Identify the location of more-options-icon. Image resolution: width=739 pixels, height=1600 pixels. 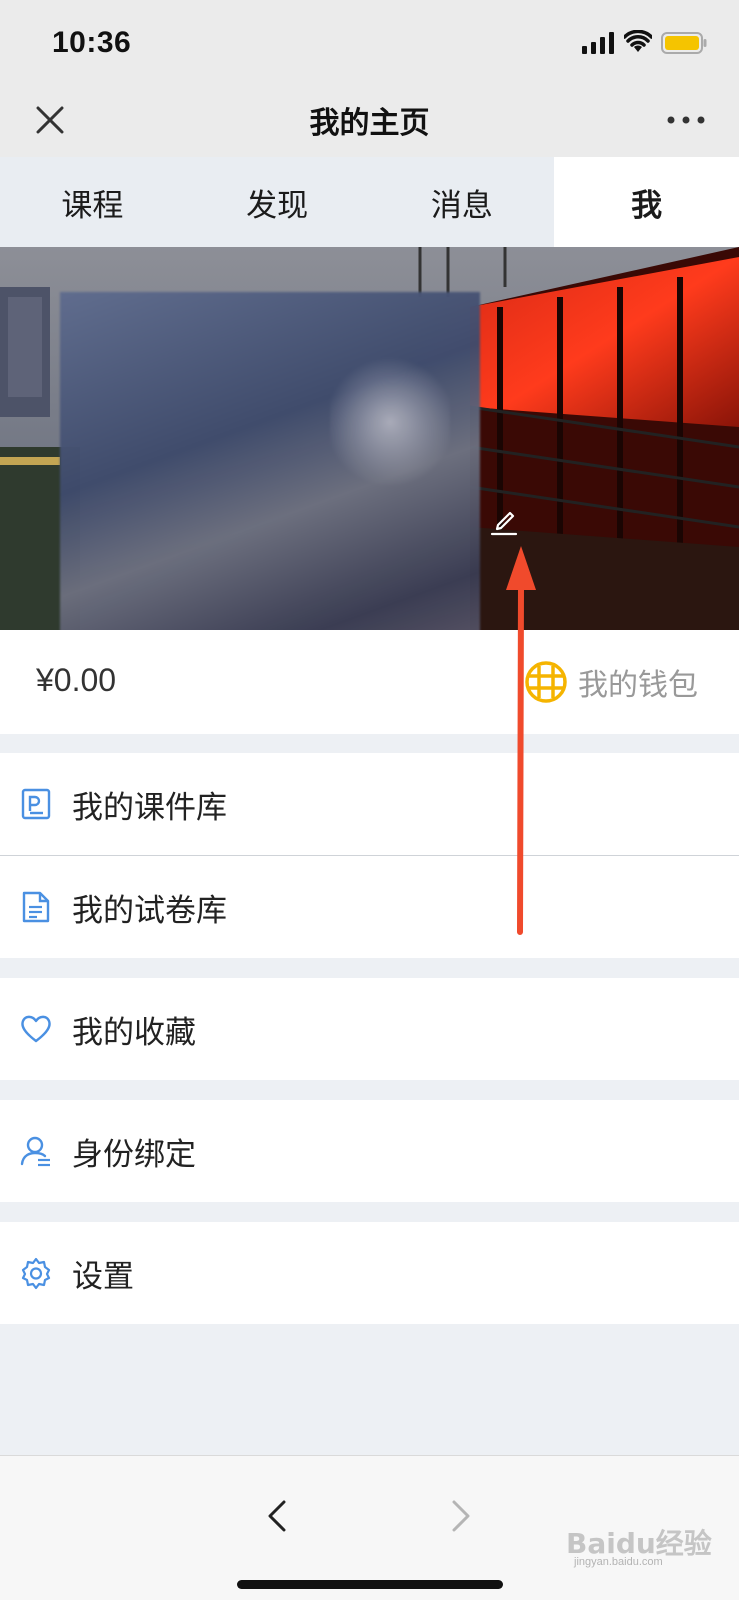
(686, 120).